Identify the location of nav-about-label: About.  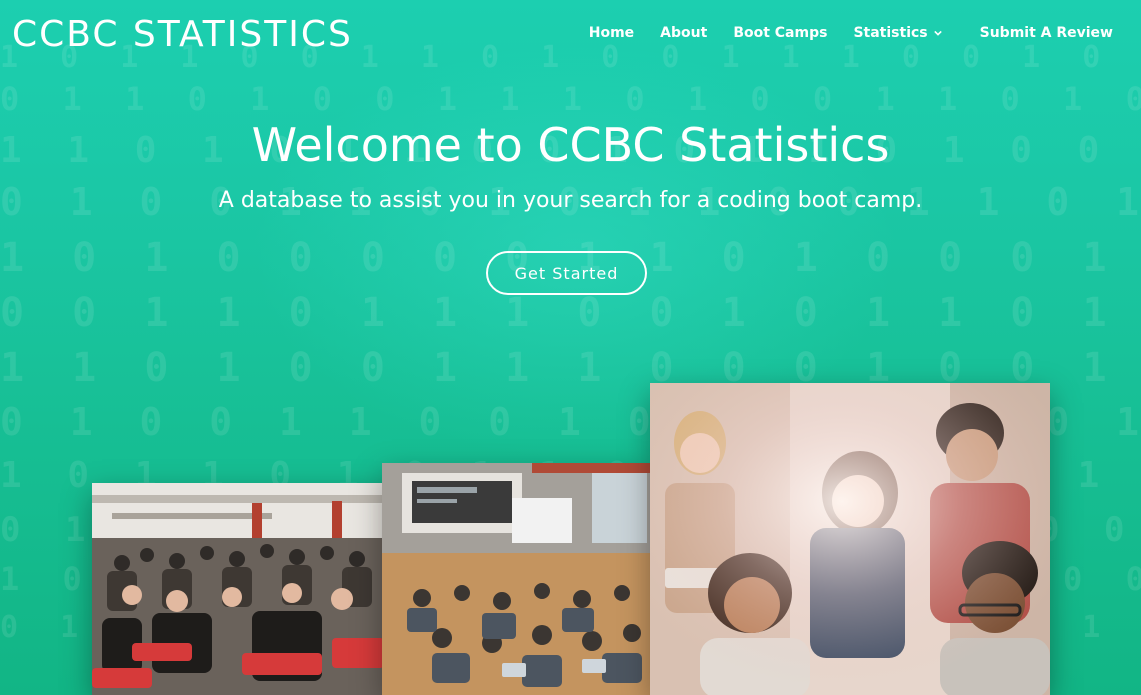
(684, 33).